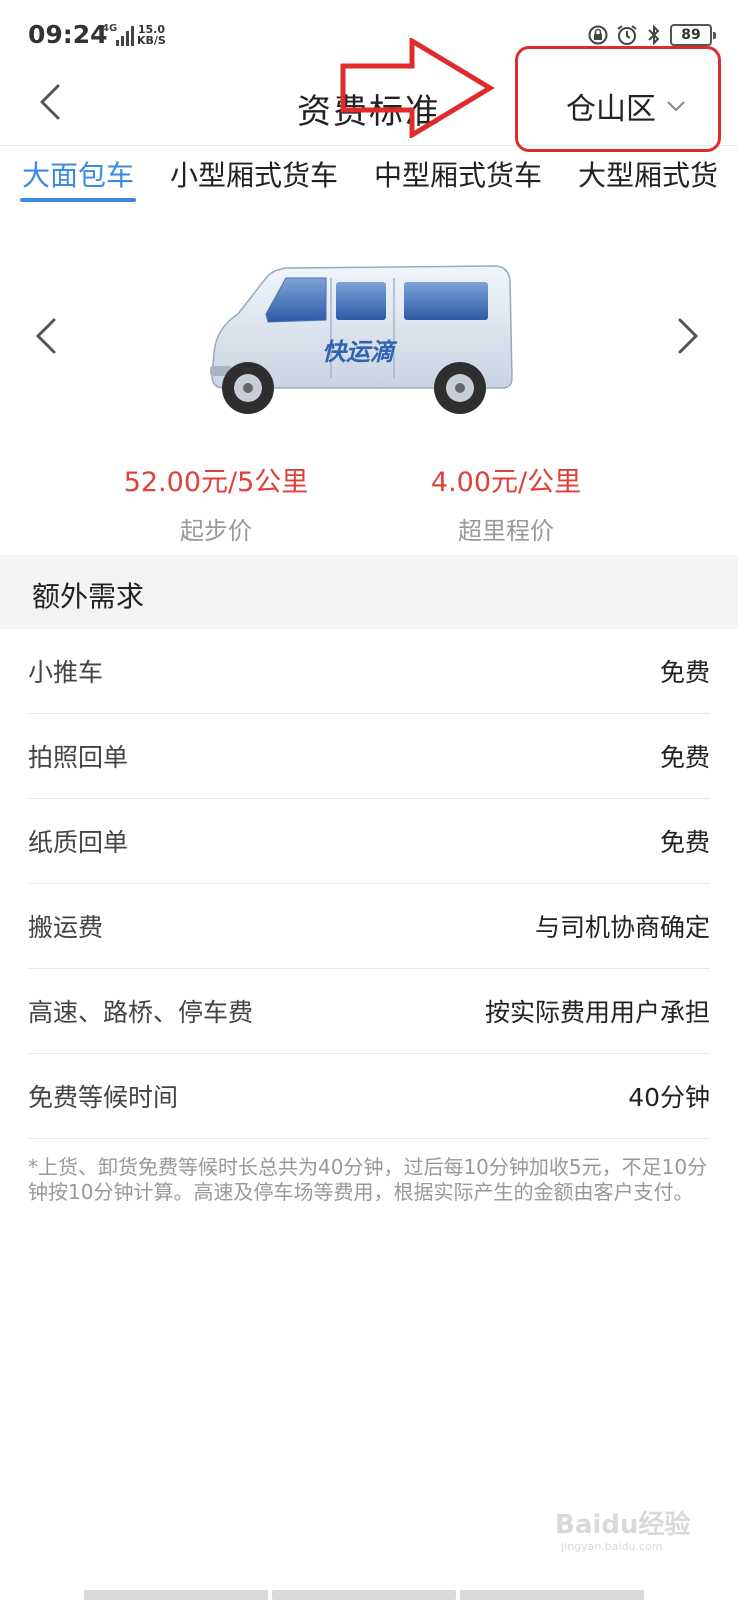  What do you see at coordinates (623, 1525) in the screenshot?
I see `watermark-text: Baidu经验` at bounding box center [623, 1525].